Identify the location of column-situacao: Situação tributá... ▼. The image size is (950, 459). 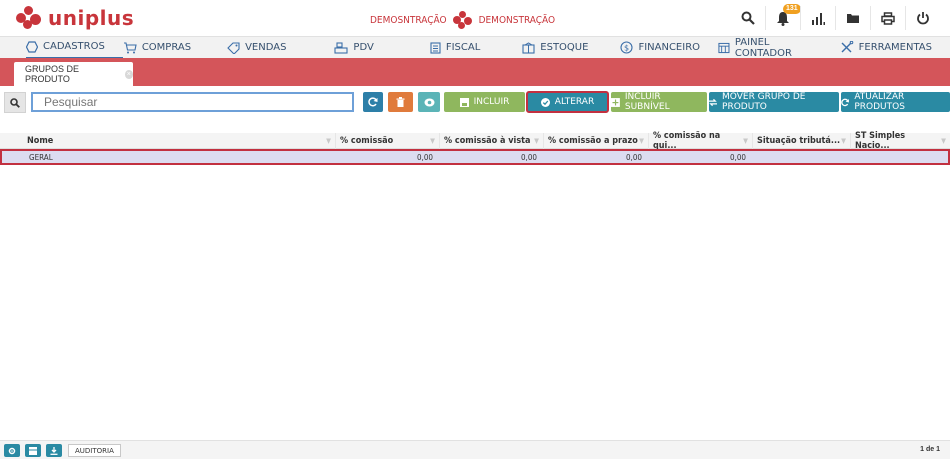
(801, 141).